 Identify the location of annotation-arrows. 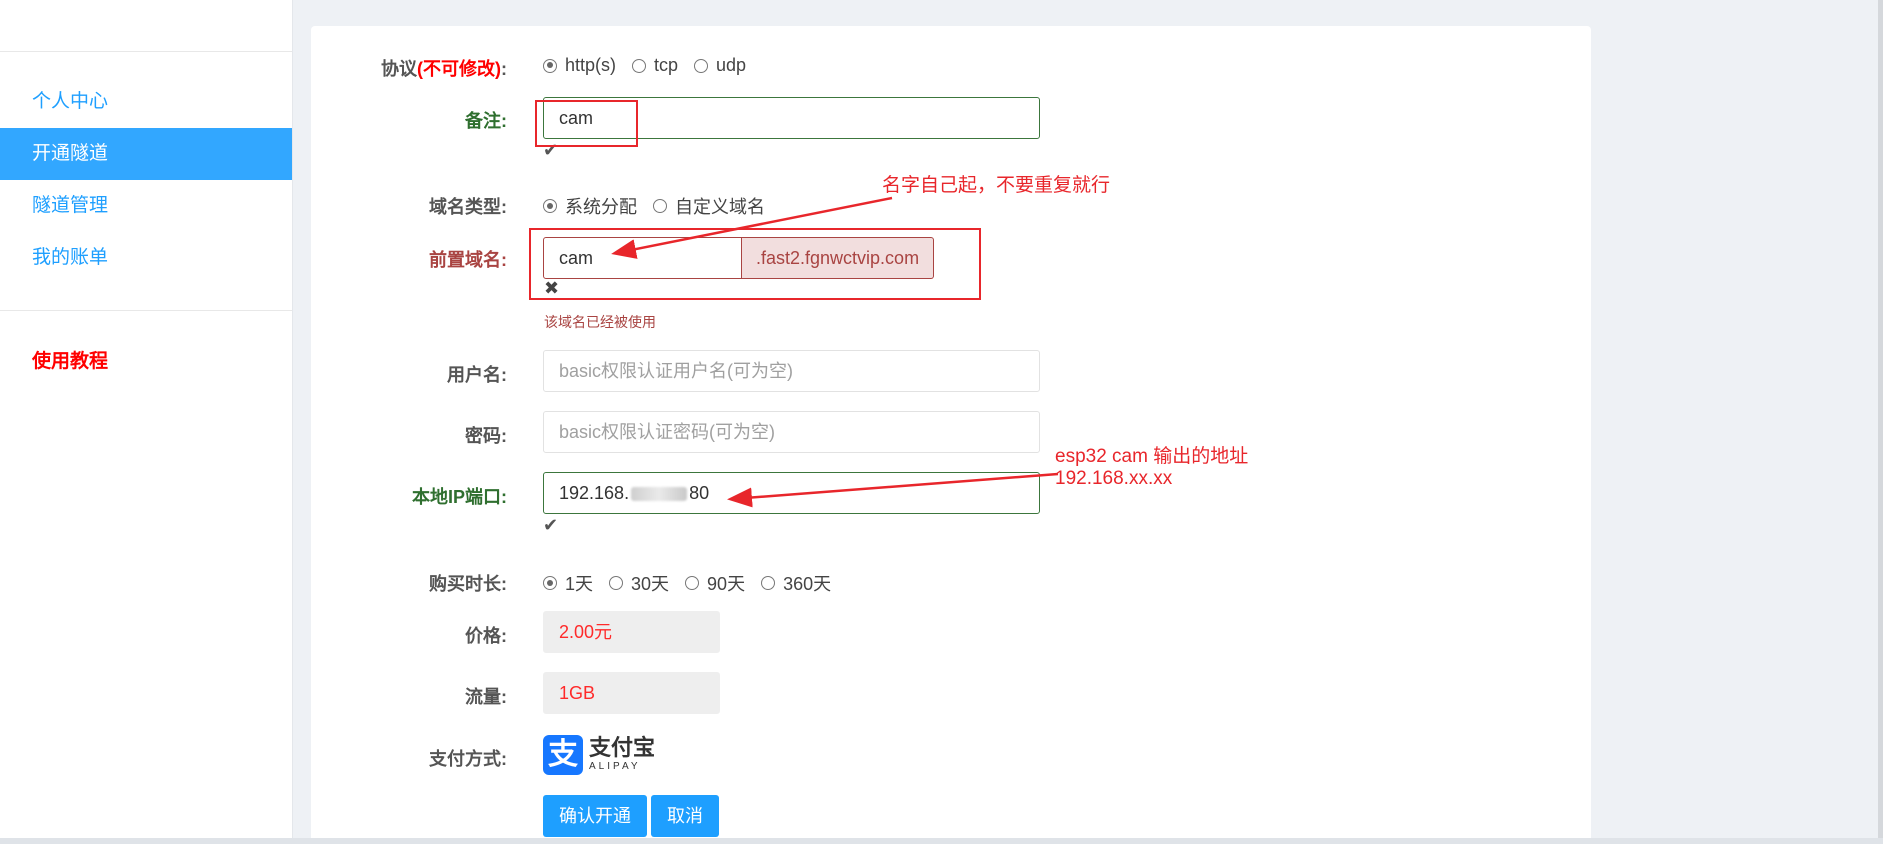
(835, 352).